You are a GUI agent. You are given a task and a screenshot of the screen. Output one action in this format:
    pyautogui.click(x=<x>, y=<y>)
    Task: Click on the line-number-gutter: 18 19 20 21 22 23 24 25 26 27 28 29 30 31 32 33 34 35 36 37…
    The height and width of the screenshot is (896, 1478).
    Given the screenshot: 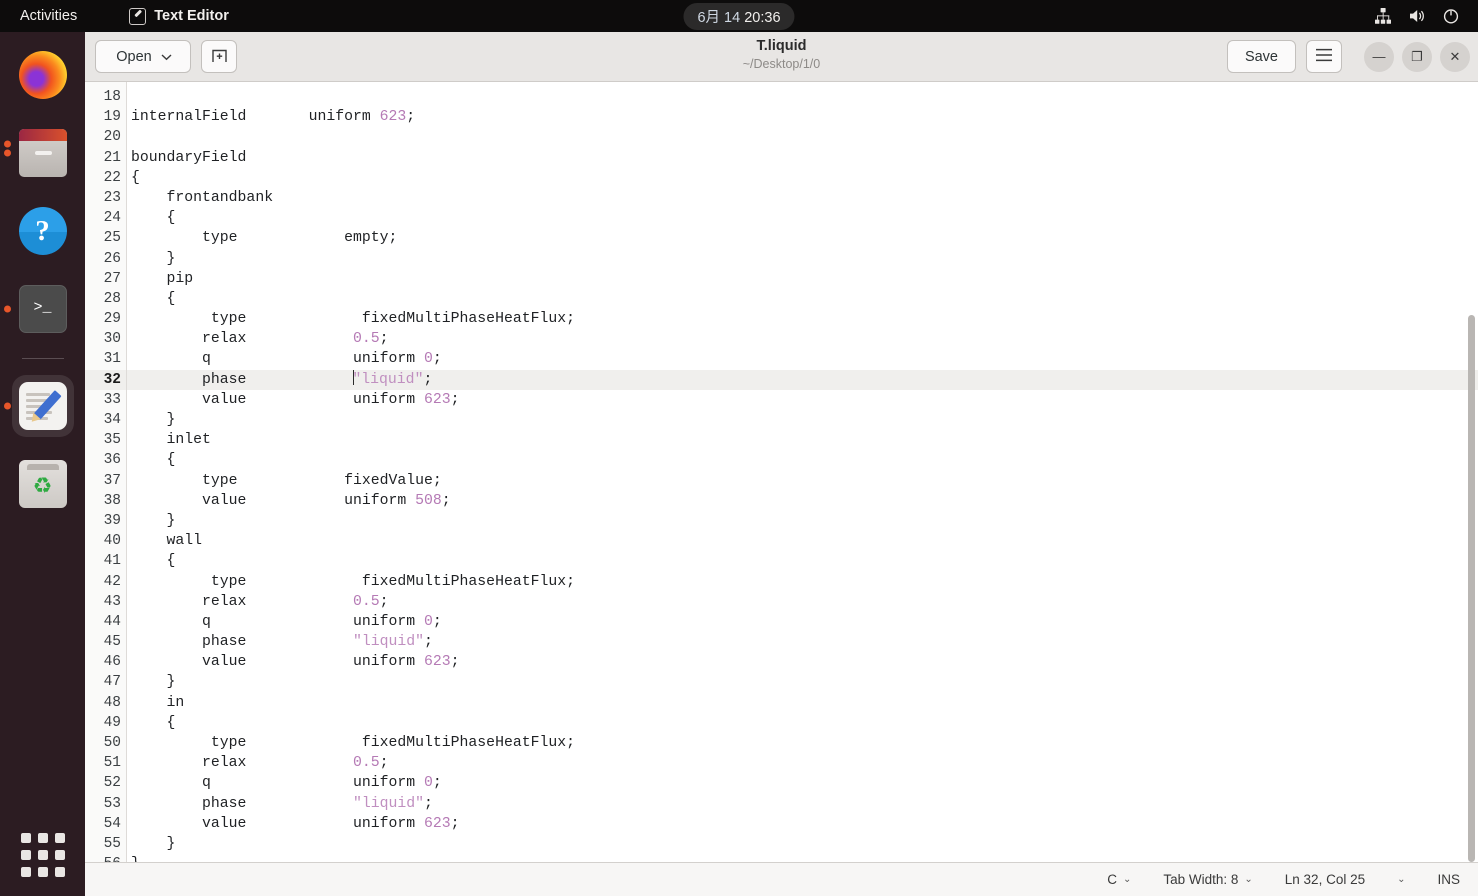 What is the action you would take?
    pyautogui.click(x=106, y=472)
    